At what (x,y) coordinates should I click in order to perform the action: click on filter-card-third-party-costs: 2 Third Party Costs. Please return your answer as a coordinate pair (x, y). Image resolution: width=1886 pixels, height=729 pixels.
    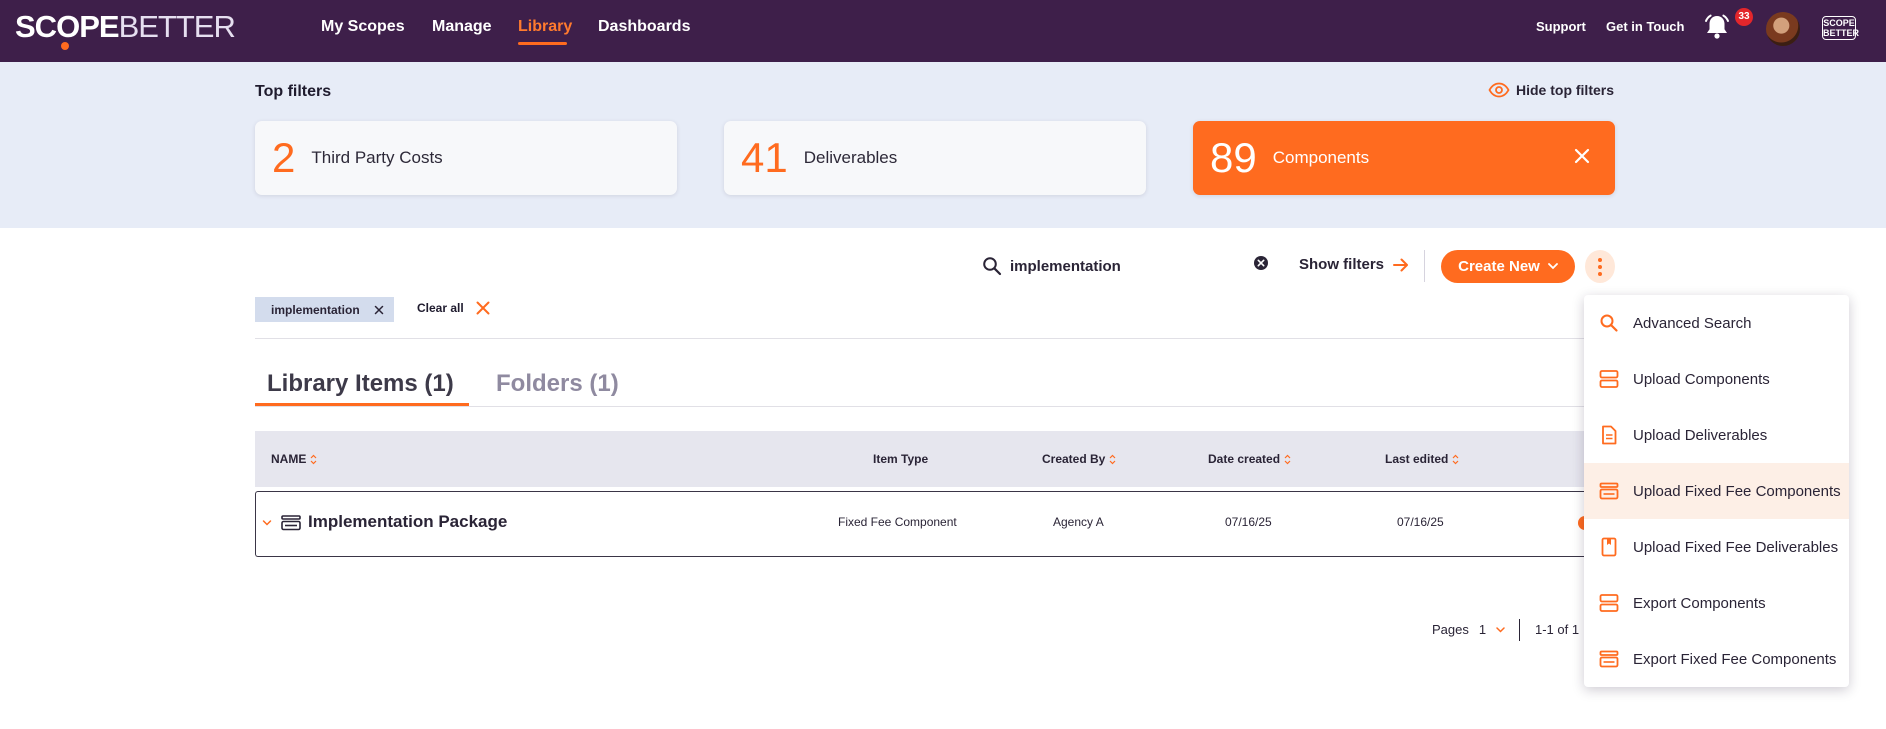
    Looking at the image, I should click on (466, 158).